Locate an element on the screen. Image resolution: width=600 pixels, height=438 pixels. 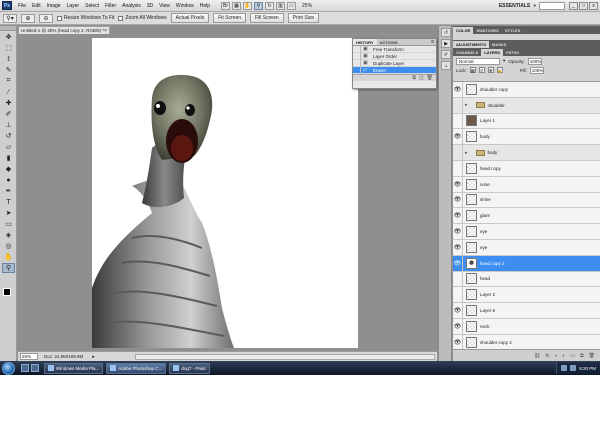
hand-tool-icon: ✋ is located at coordinates (8, 257).